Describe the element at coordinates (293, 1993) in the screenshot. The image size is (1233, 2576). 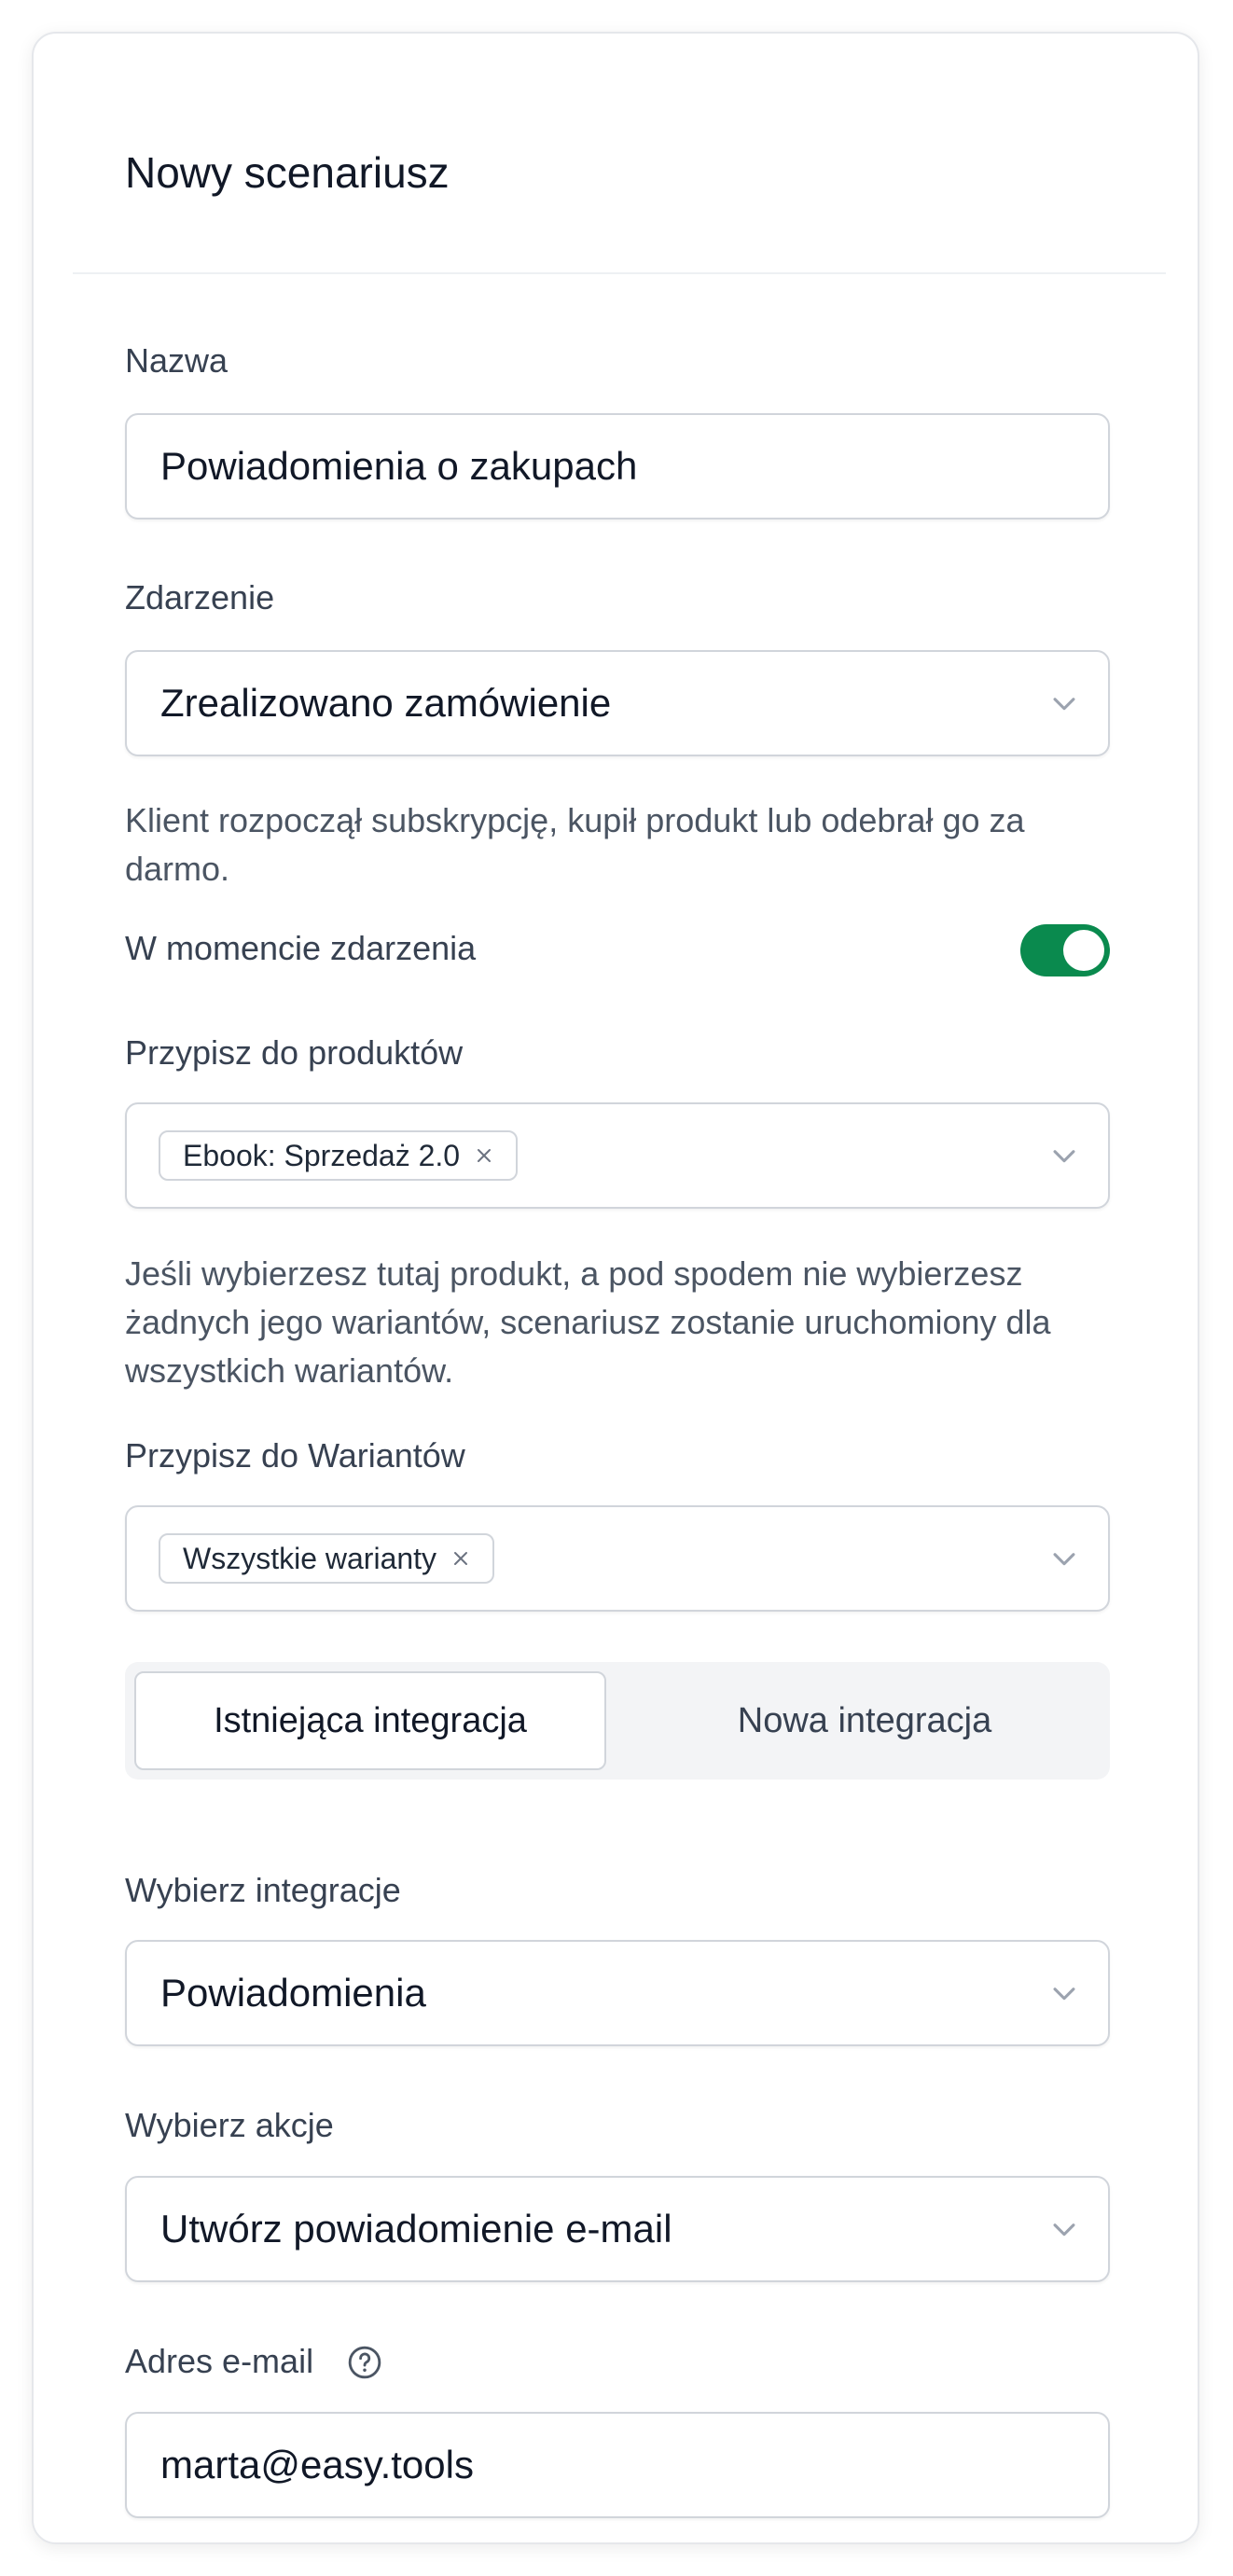
I see `integration-select-value: Powiadomienia` at that location.